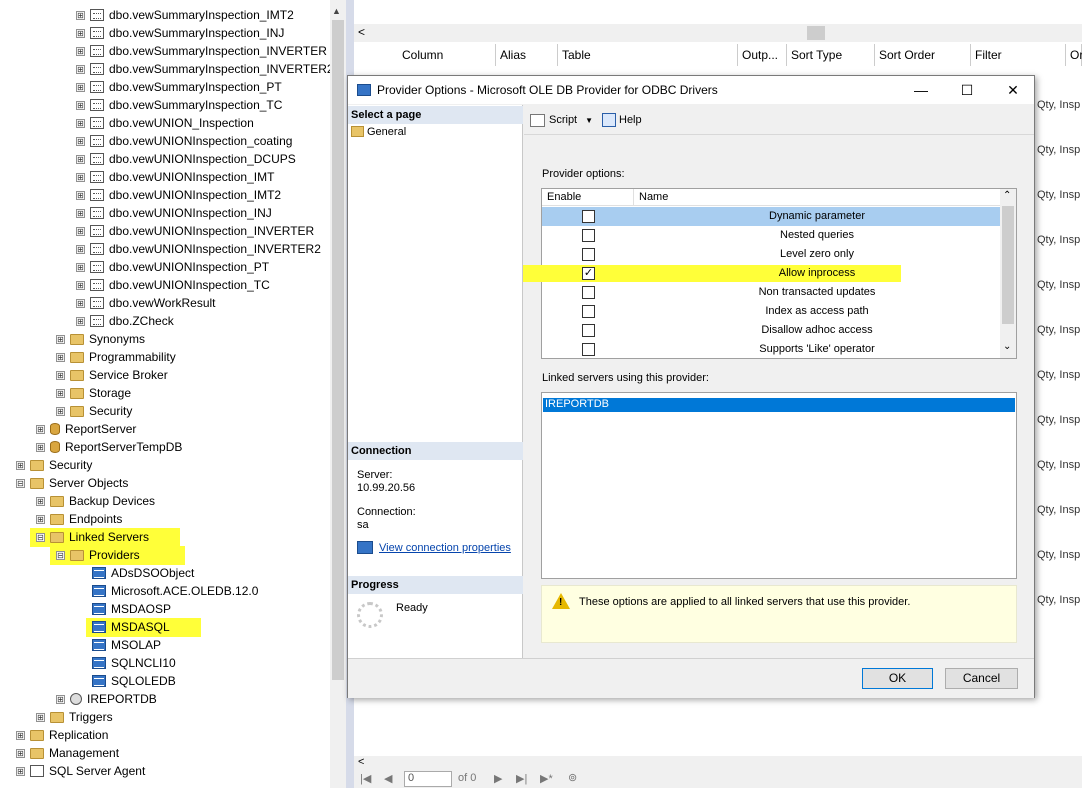 The image size is (1082, 788). Describe the element at coordinates (146, 303) in the screenshot. I see `tree-view-item: ⊞ dbo.vewWorkResult` at that location.